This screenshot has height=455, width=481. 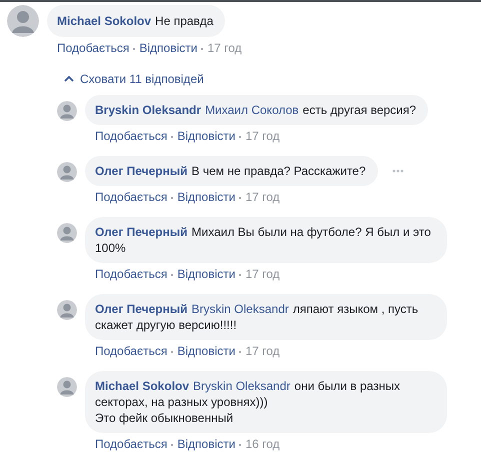 I want to click on comment-text: Bryskin Oleksandr Михаил Соколов есть другая версия?, so click(x=255, y=110).